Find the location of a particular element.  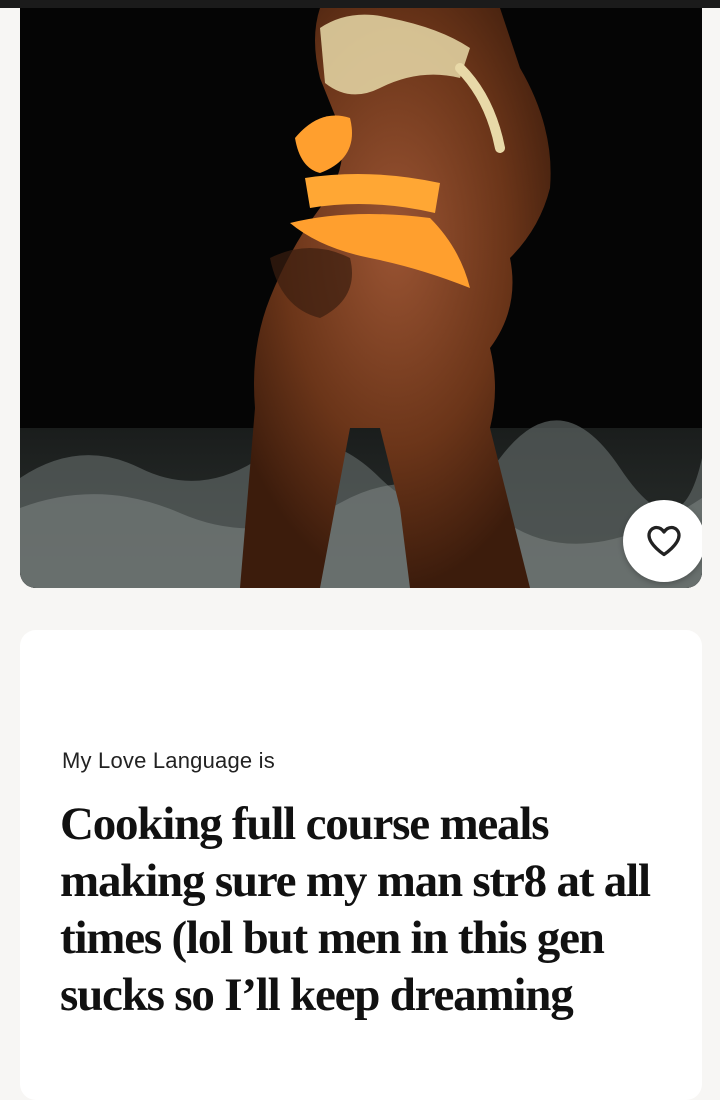

heart-icon is located at coordinates (664, 541).